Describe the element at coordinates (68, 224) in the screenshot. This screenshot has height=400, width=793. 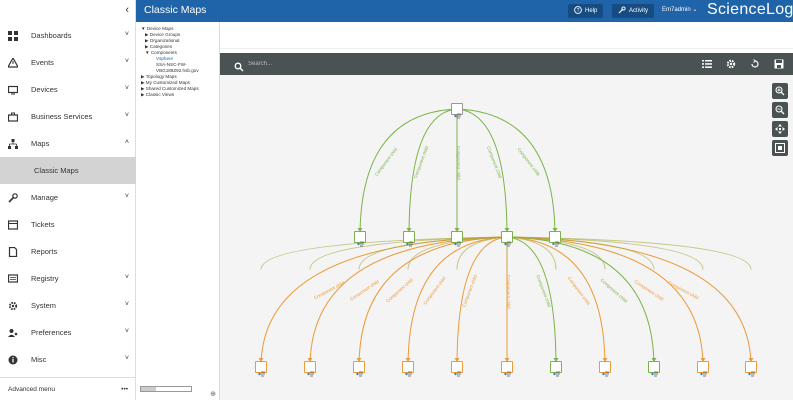
I see `nav-item-tickets: Tickets` at that location.